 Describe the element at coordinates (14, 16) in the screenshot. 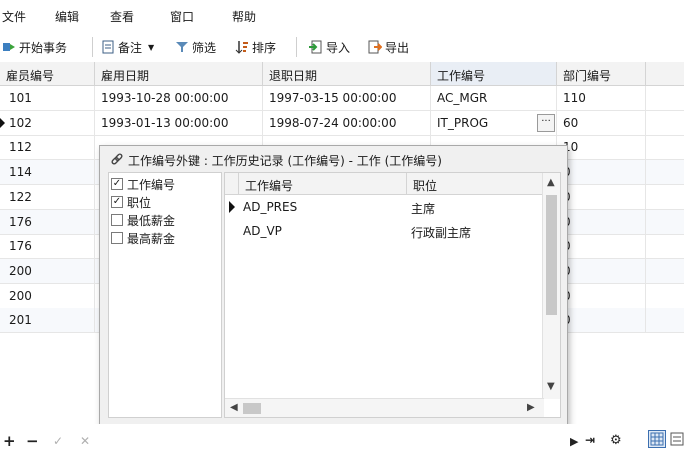

I see `menu-file: 文件` at that location.